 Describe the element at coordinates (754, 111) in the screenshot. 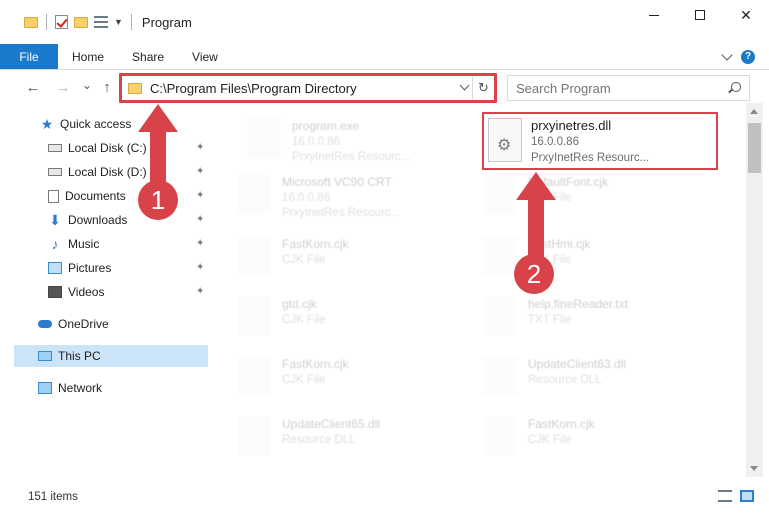

I see `scroll-up-icon` at that location.